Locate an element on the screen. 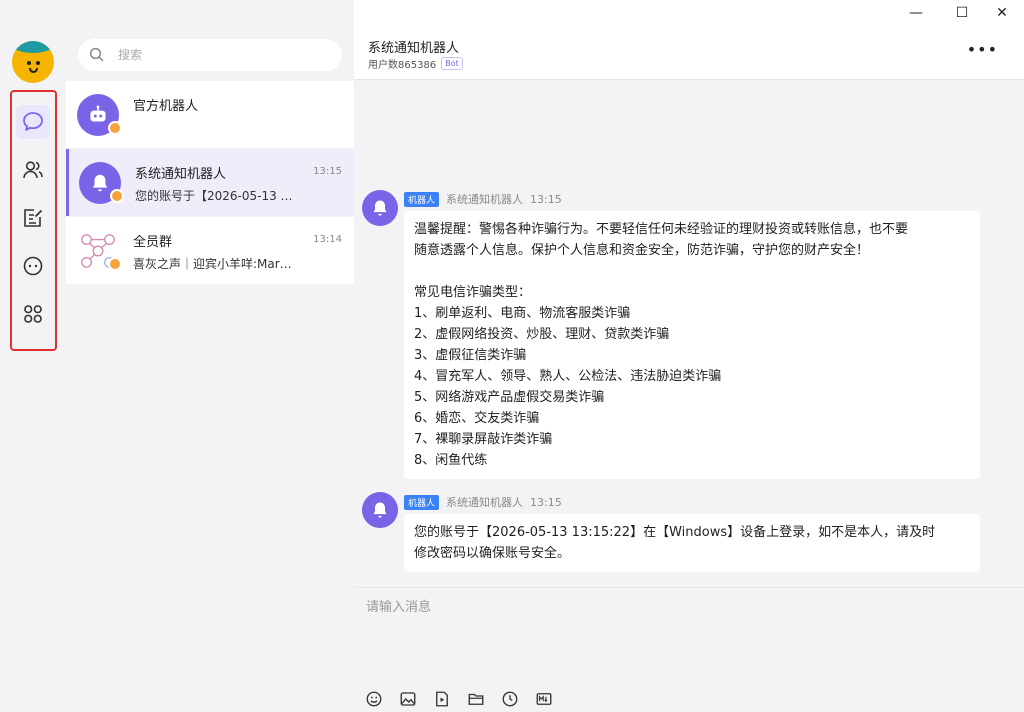 Image resolution: width=1024 pixels, height=712 pixels. message-line: 温馨提醒：警惕各种诈骗行为。不要轻信任何未经验证的理财投资或转账信息，也不要 is located at coordinates (661, 229).